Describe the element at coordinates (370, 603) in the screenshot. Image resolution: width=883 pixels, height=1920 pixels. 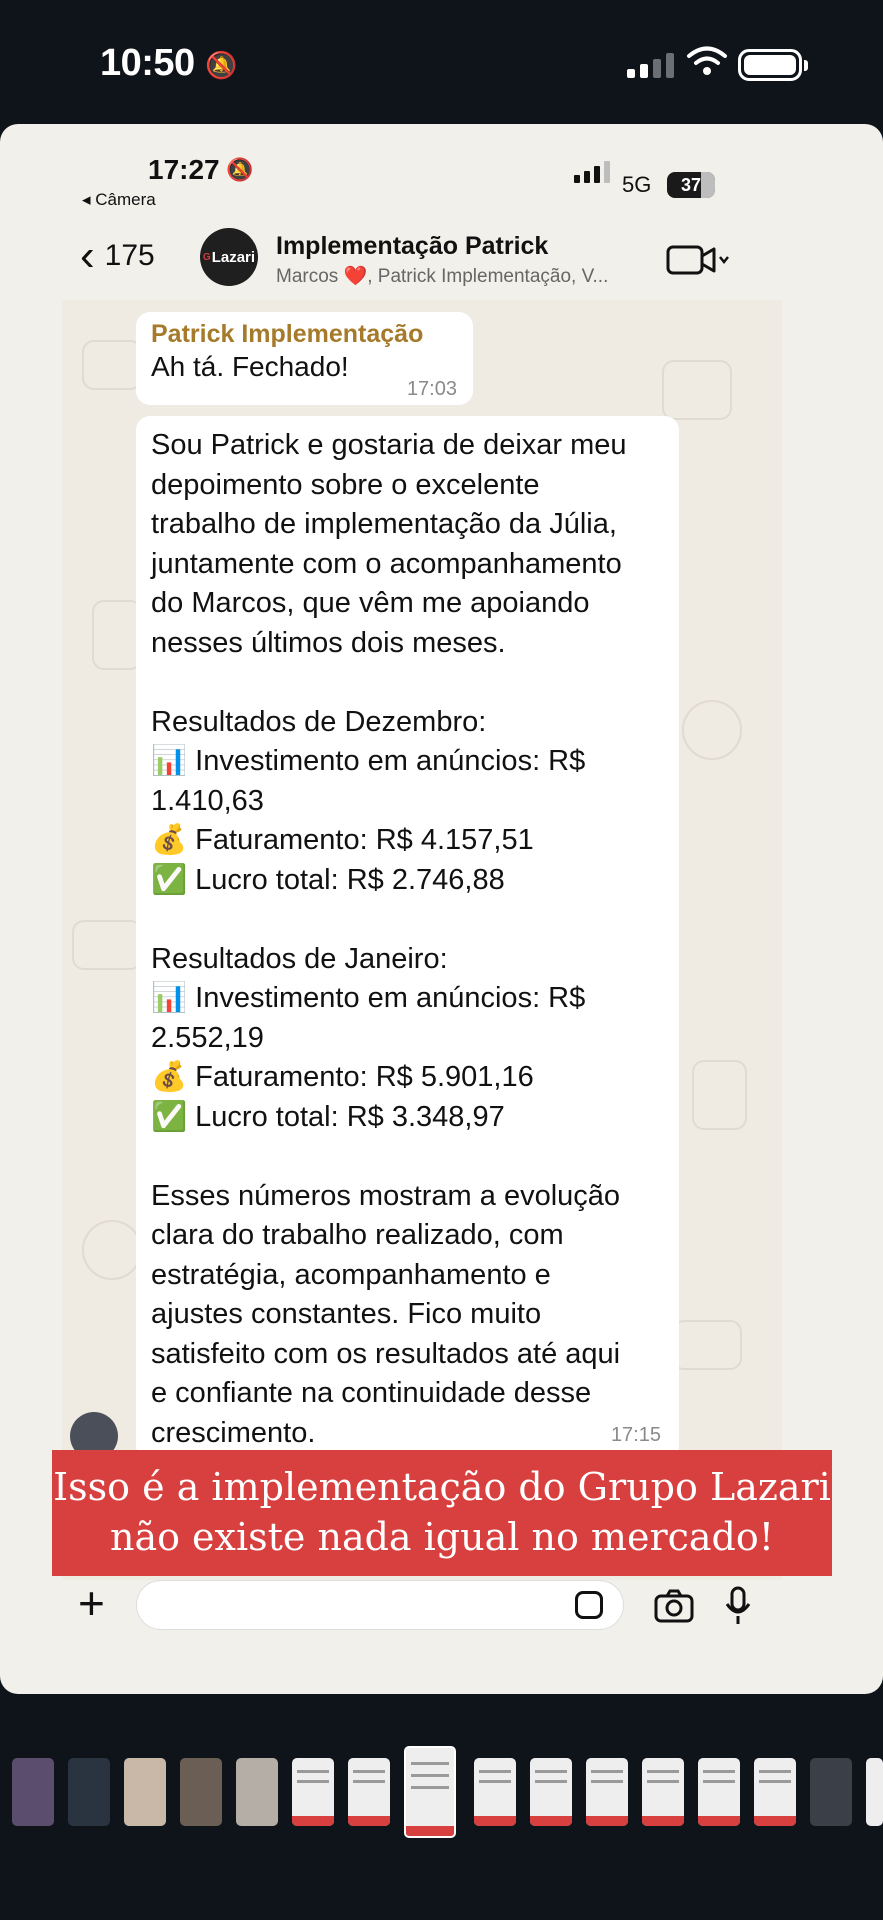
I see `message-line: do Marcos, que vêm me apoiando` at that location.